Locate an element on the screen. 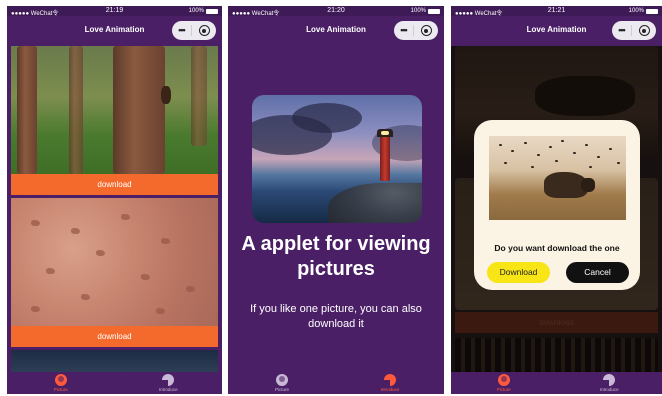 The image size is (662, 396). dialog-bison-photo is located at coordinates (557, 178).